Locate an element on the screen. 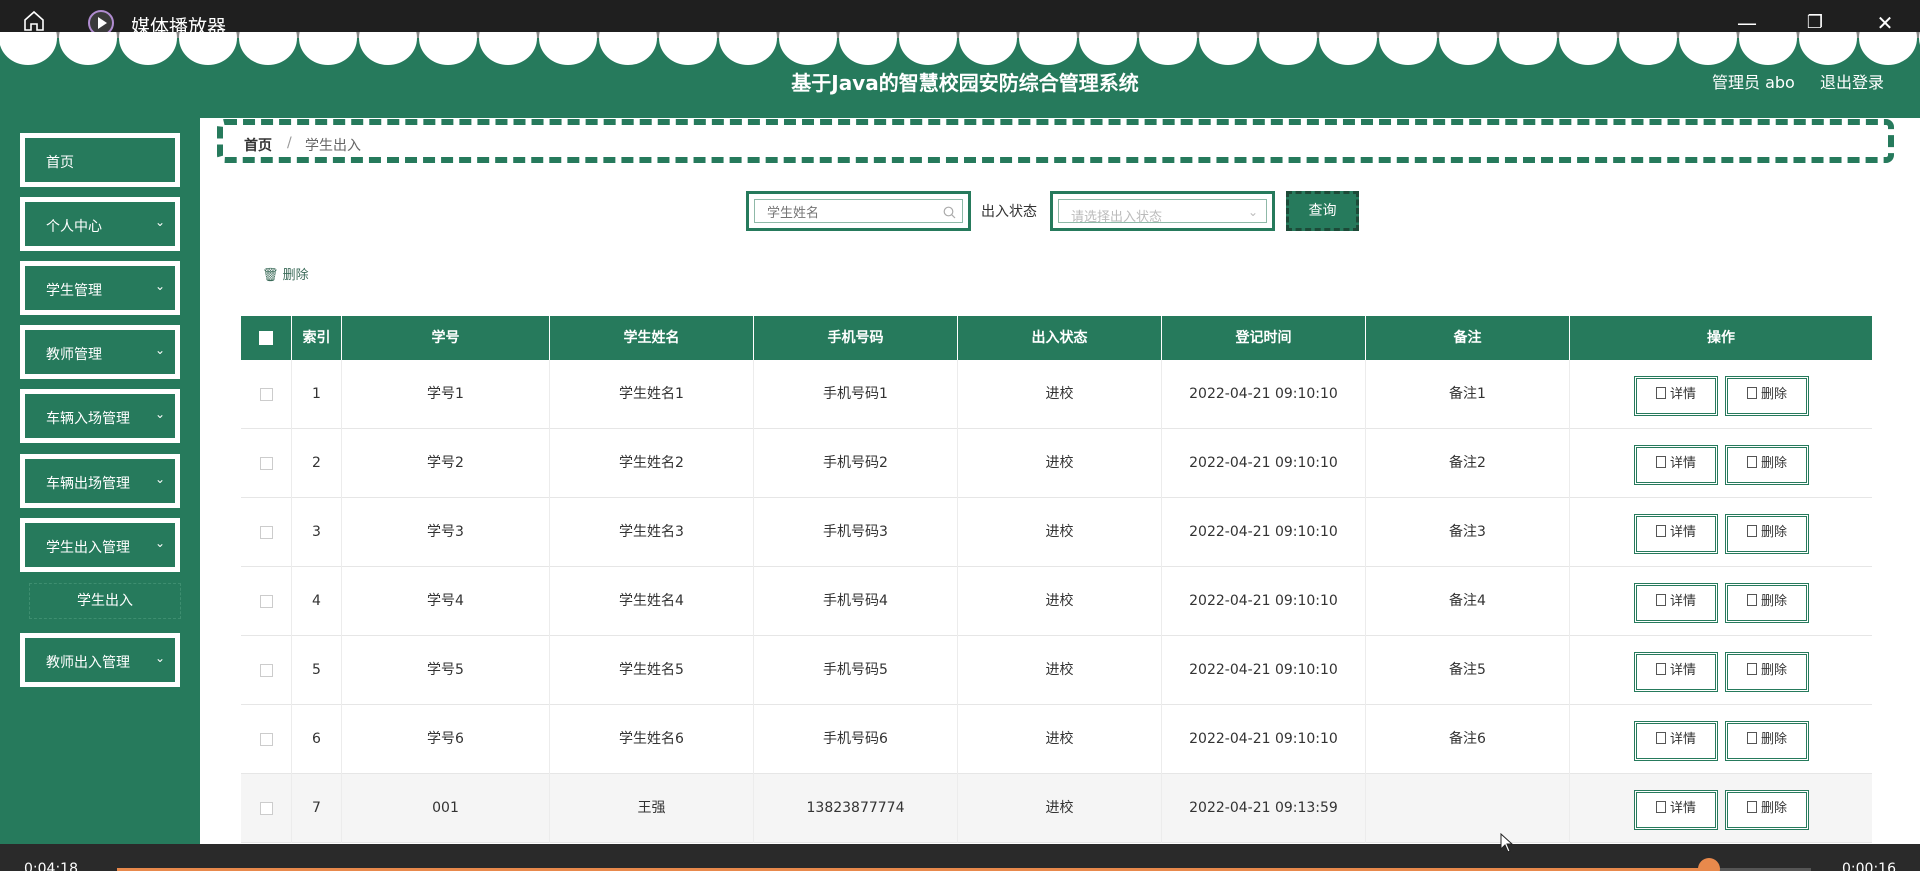 This screenshot has width=1920, height=871. select-all-cell is located at coordinates (266, 338).